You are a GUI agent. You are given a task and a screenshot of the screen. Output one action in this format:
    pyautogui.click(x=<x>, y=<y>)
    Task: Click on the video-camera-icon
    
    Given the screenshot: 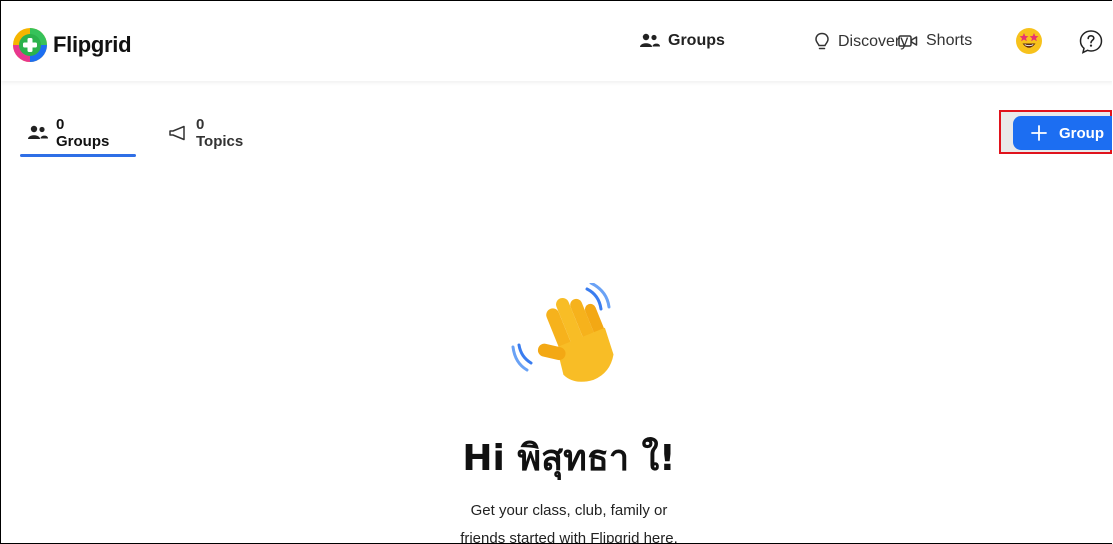 What is the action you would take?
    pyautogui.click(x=908, y=41)
    